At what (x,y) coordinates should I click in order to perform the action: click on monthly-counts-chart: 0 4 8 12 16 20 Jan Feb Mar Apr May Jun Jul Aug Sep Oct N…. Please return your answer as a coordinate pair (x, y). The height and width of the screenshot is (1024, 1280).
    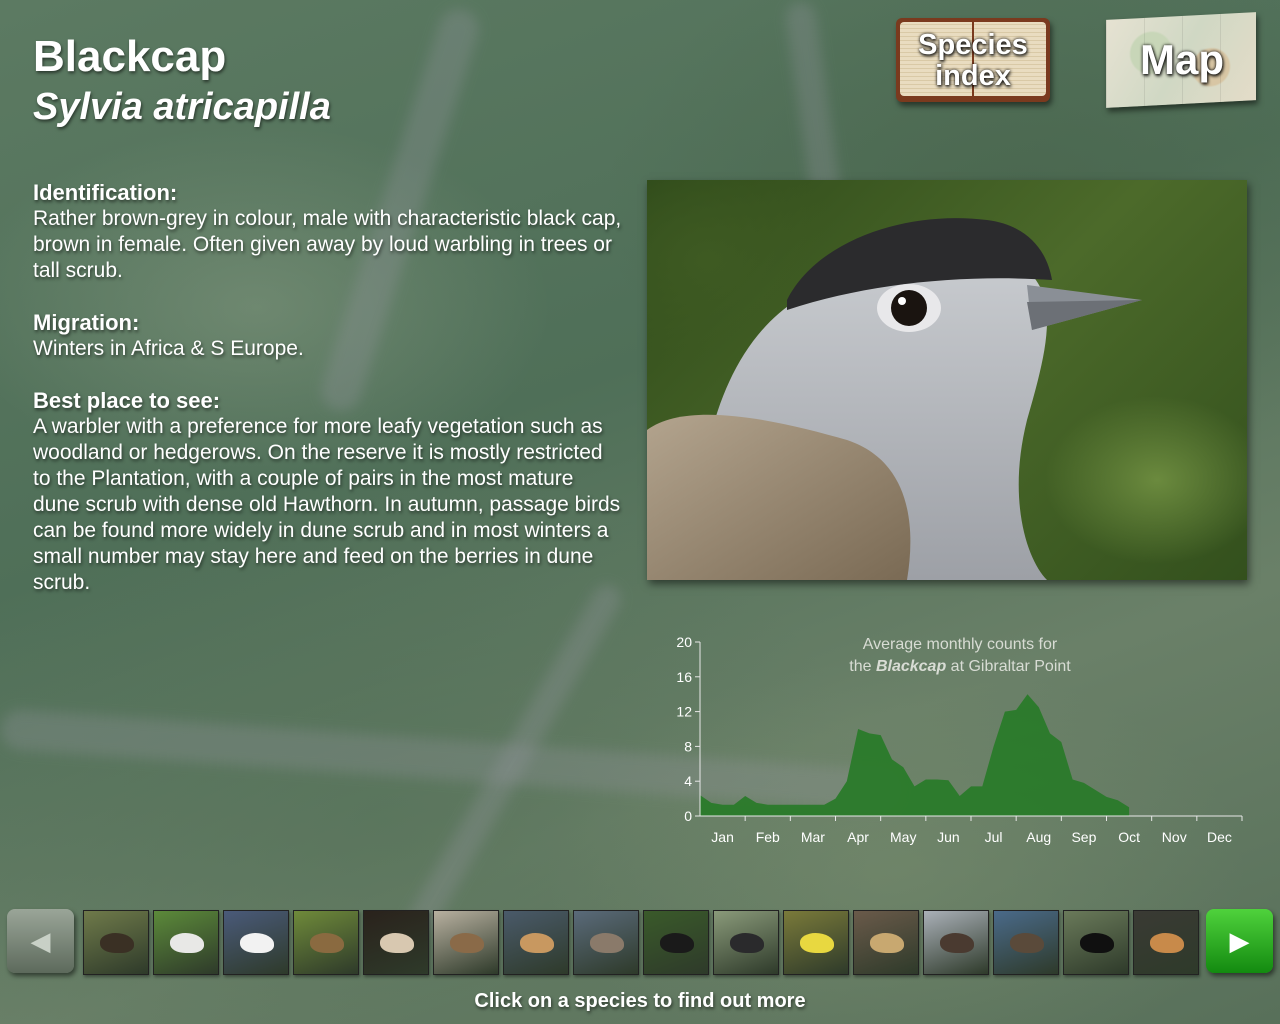
    Looking at the image, I should click on (955, 740).